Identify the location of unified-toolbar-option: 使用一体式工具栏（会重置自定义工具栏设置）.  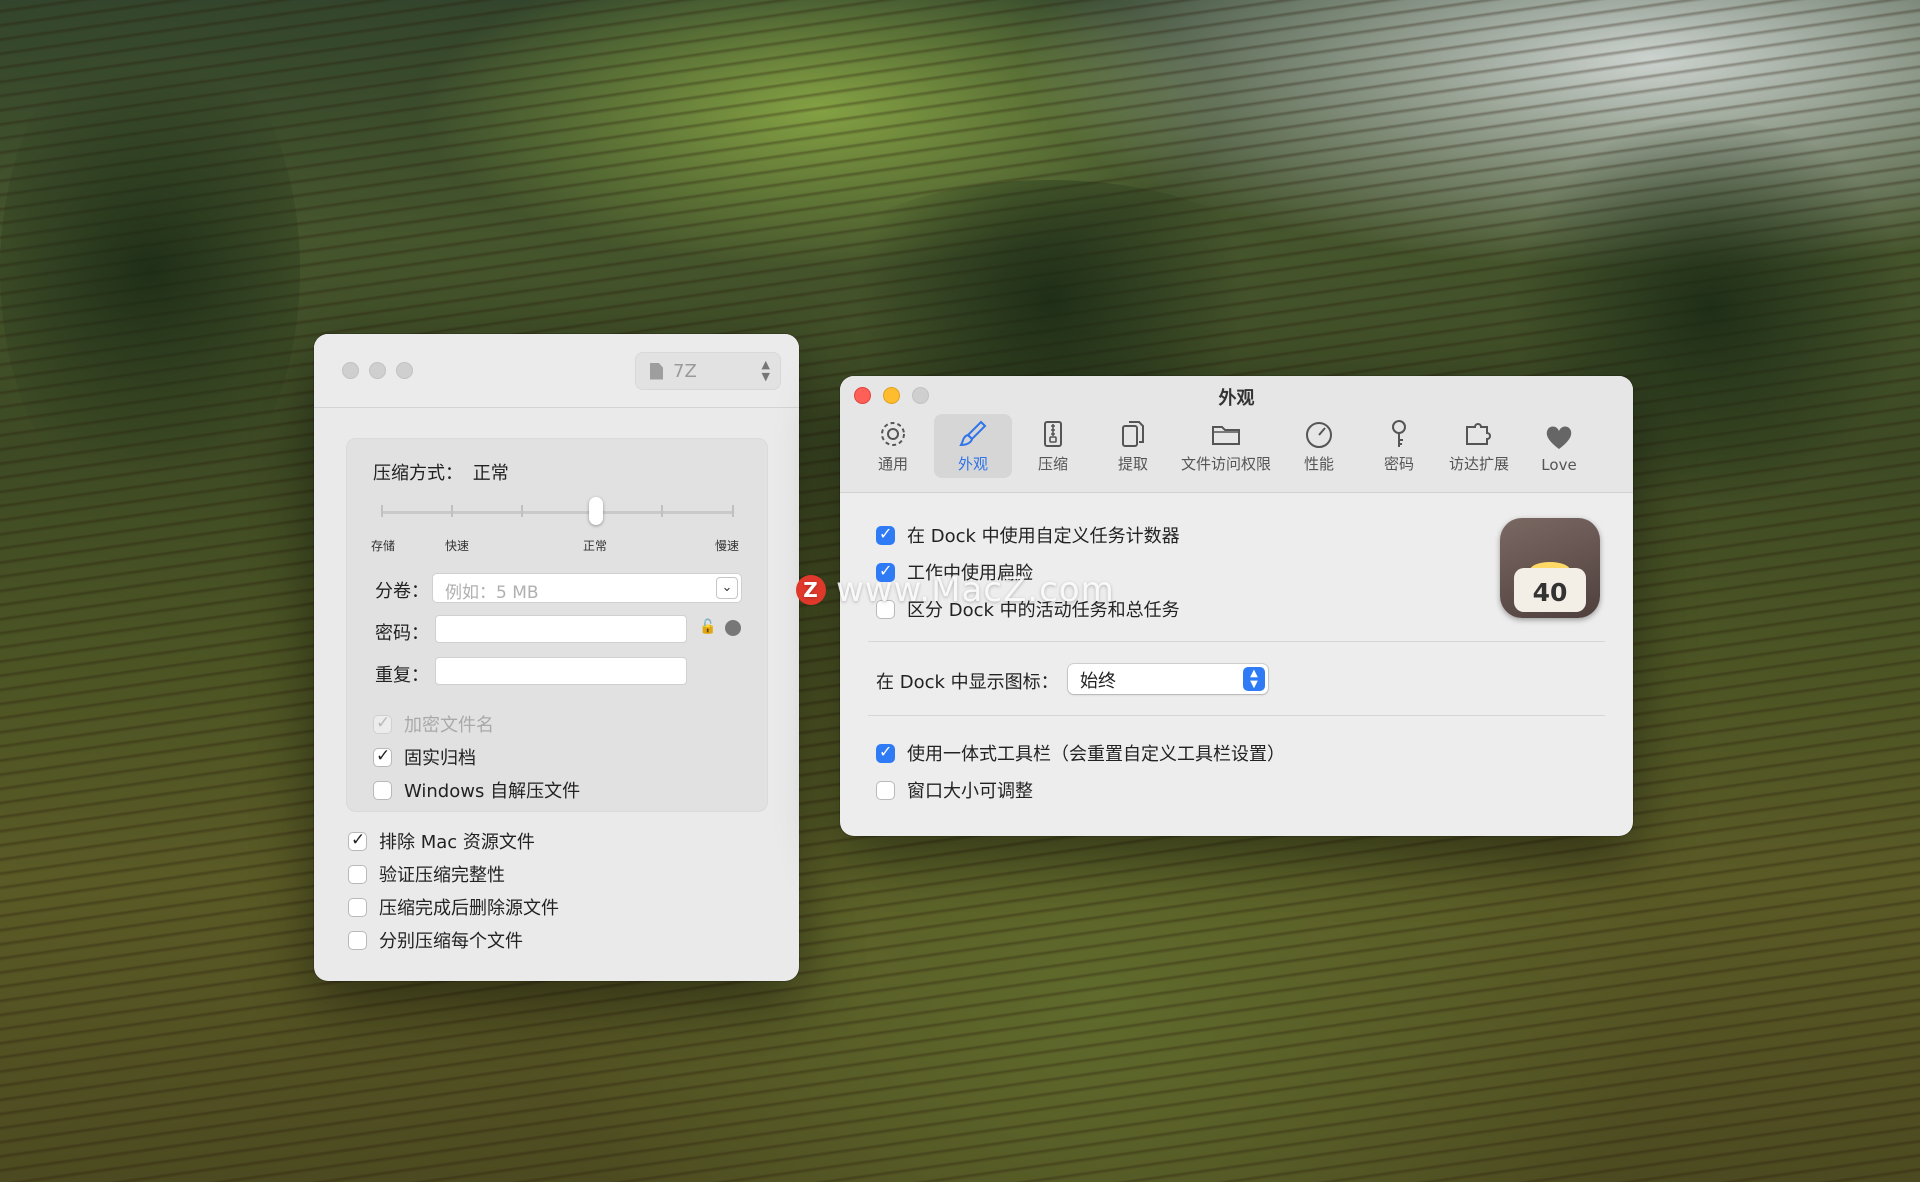
(1080, 753).